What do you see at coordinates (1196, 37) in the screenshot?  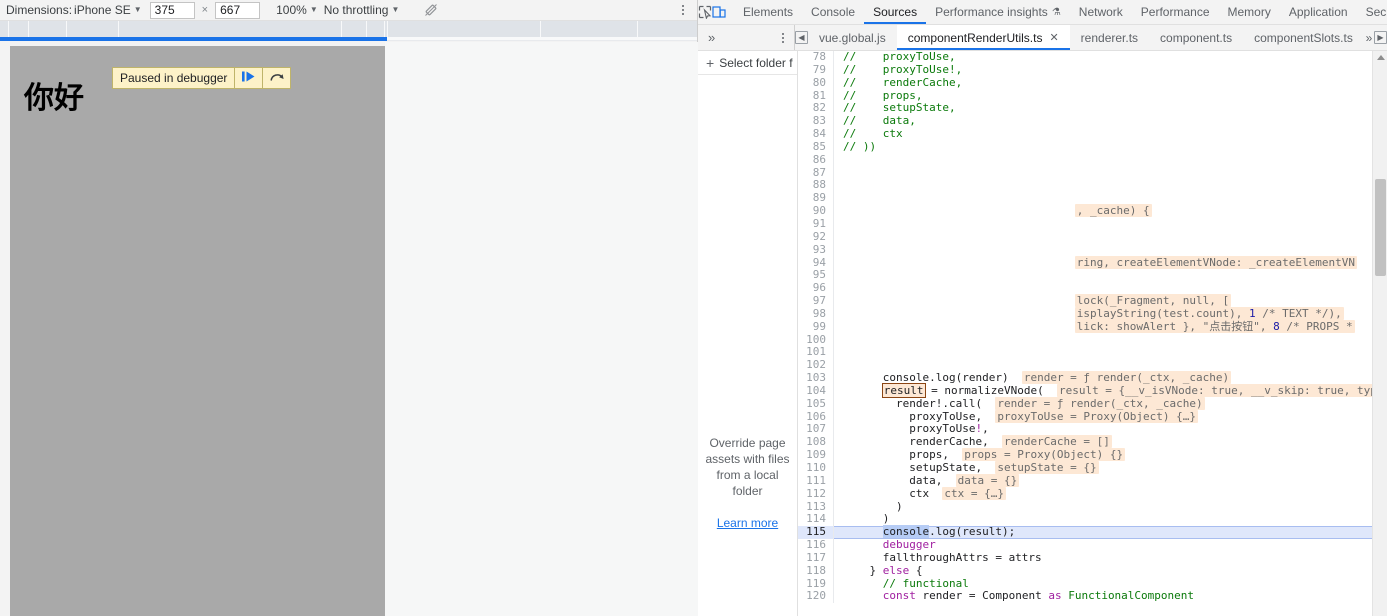 I see `file-tab-component-ts: component.ts` at bounding box center [1196, 37].